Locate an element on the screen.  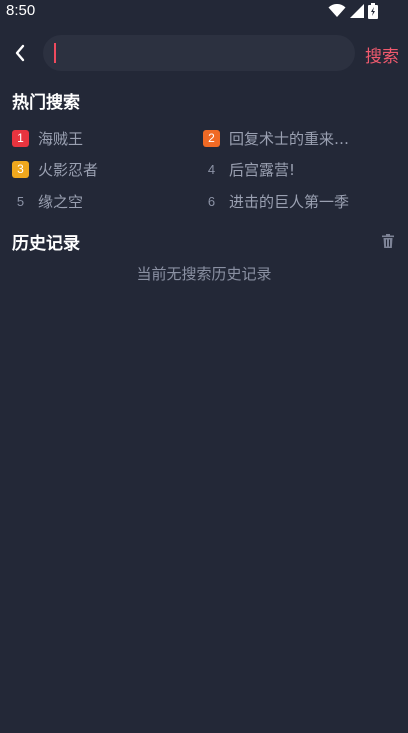
hot-search-item: 3 火影忍者 is located at coordinates (55, 169).